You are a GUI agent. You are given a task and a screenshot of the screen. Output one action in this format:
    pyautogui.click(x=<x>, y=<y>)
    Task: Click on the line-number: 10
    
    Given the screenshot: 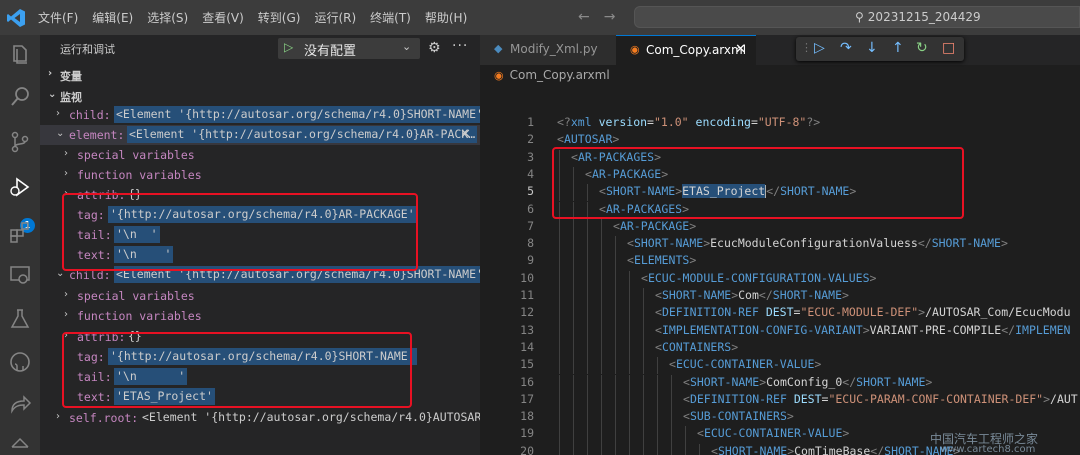 What is the action you would take?
    pyautogui.click(x=527, y=277)
    